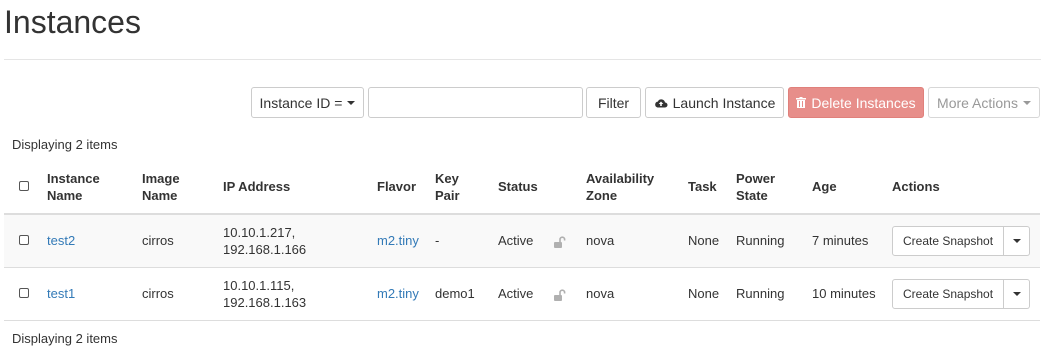 This screenshot has width=1045, height=364. What do you see at coordinates (633, 187) in the screenshot?
I see `column-availability-zone: Availability Zone` at bounding box center [633, 187].